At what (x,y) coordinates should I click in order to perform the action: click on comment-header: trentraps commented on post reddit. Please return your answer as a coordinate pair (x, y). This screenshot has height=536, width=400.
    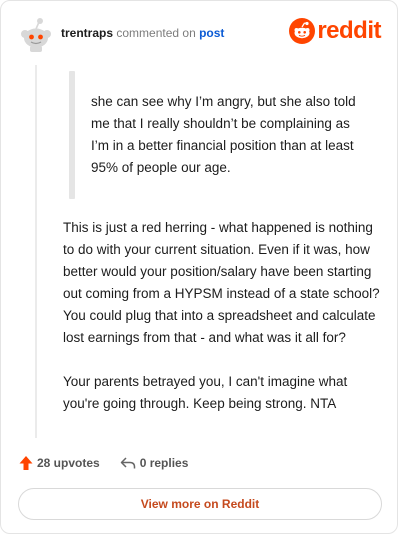
    Looking at the image, I should click on (199, 33).